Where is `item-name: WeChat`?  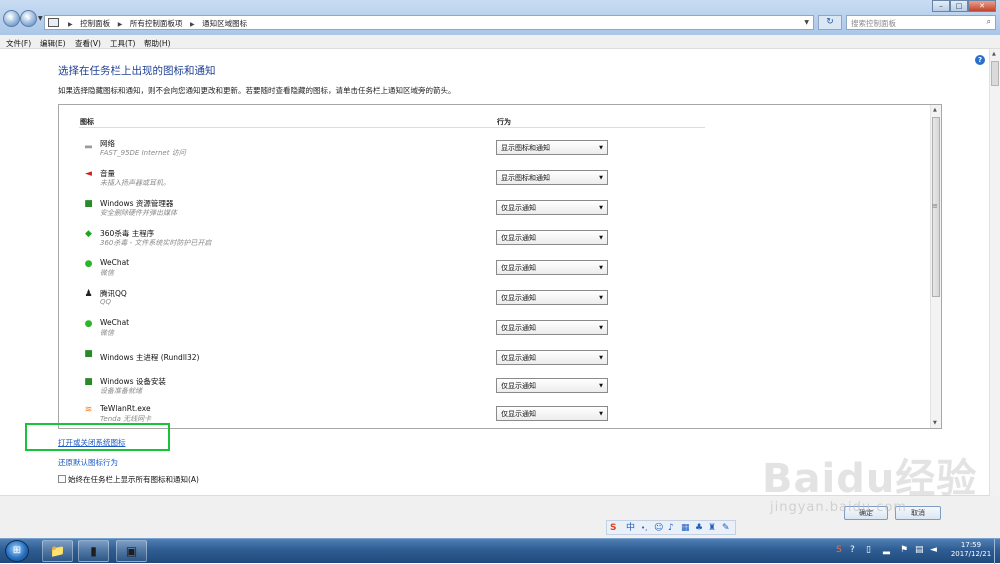 item-name: WeChat is located at coordinates (115, 262).